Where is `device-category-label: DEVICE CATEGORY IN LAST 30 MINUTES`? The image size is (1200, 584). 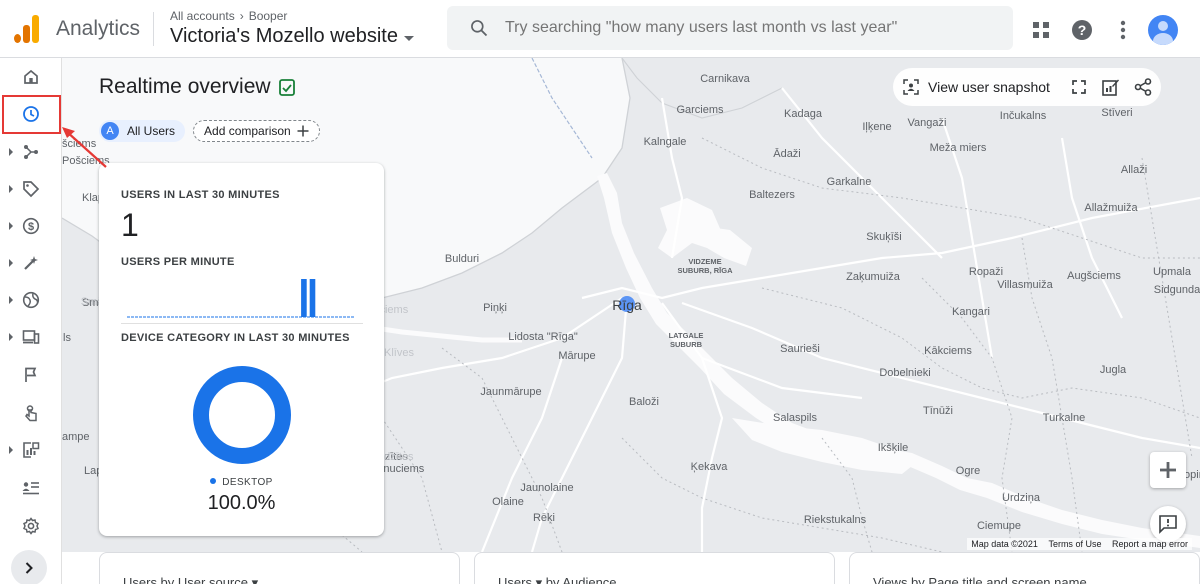 device-category-label: DEVICE CATEGORY IN LAST 30 MINUTES is located at coordinates (235, 338).